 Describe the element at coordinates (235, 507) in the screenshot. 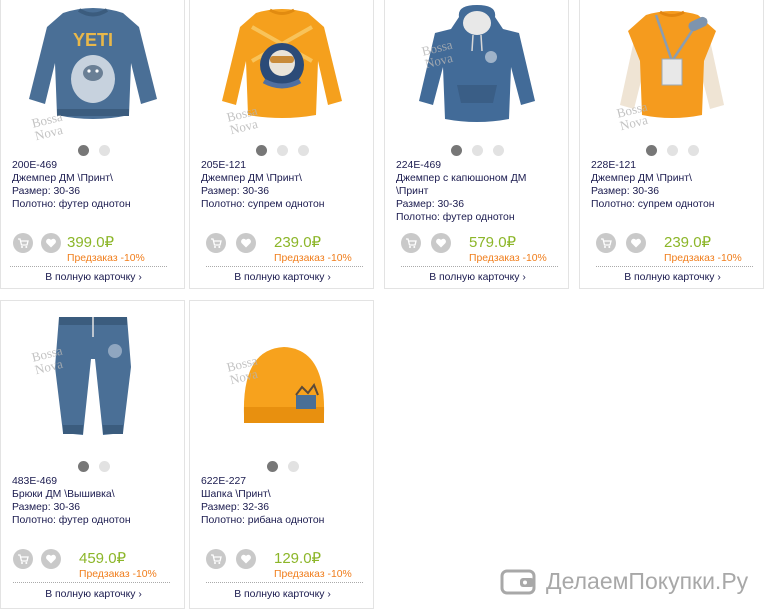

I see `product-size: Размер: 32-36` at that location.